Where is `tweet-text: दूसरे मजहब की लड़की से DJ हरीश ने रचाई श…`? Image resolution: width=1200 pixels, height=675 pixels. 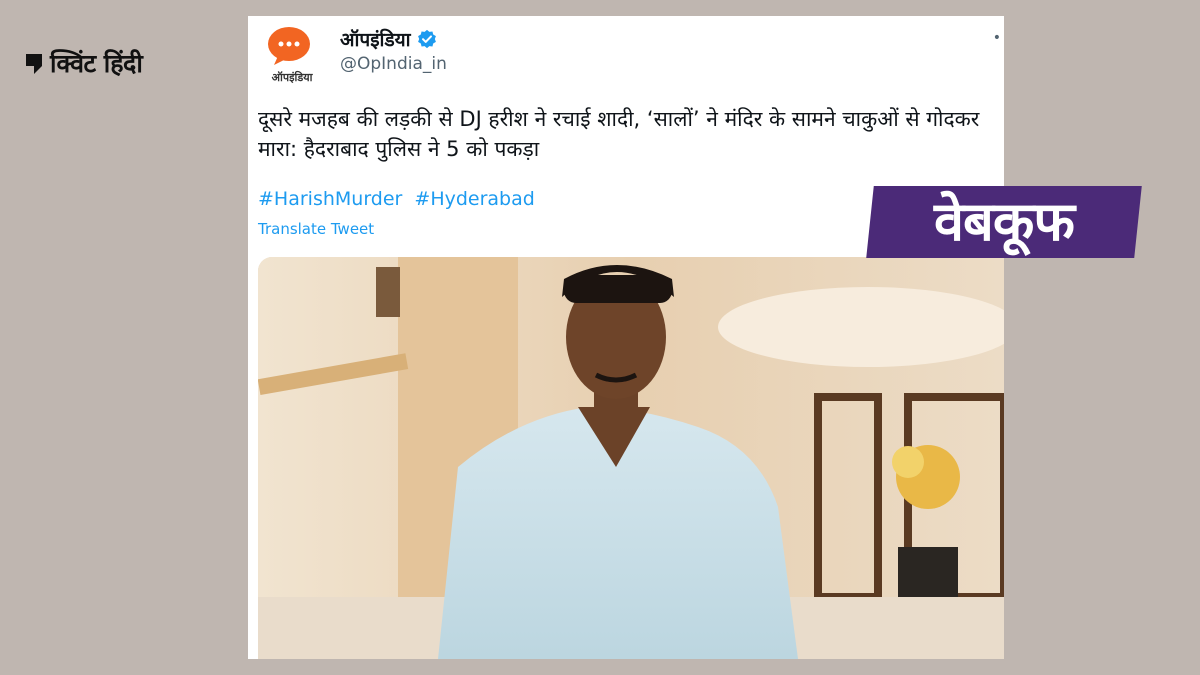 tweet-text: दूसरे मजहब की लड़की से DJ हरीश ने रचाई श… is located at coordinates (619, 134).